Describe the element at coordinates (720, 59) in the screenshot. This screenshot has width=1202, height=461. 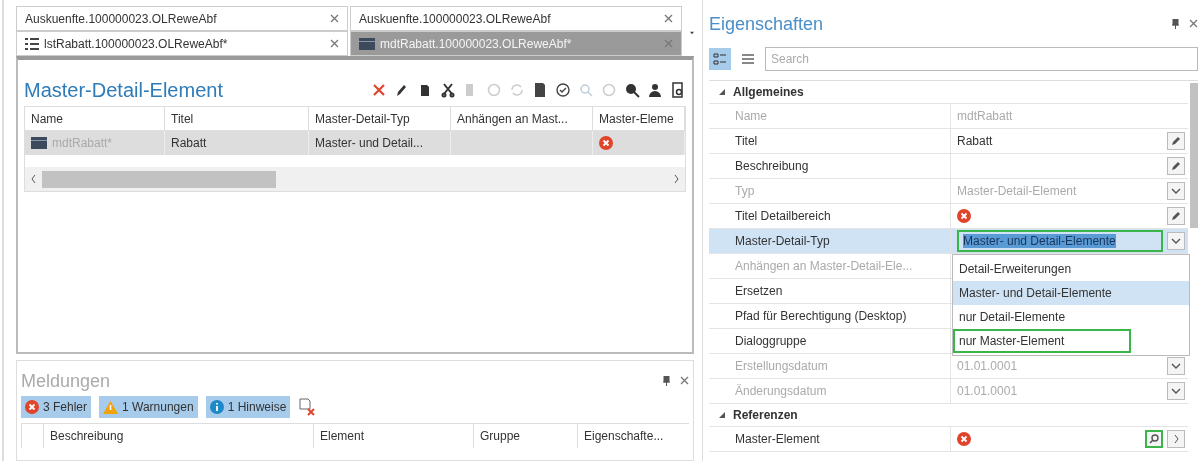
I see `categories-icon` at that location.